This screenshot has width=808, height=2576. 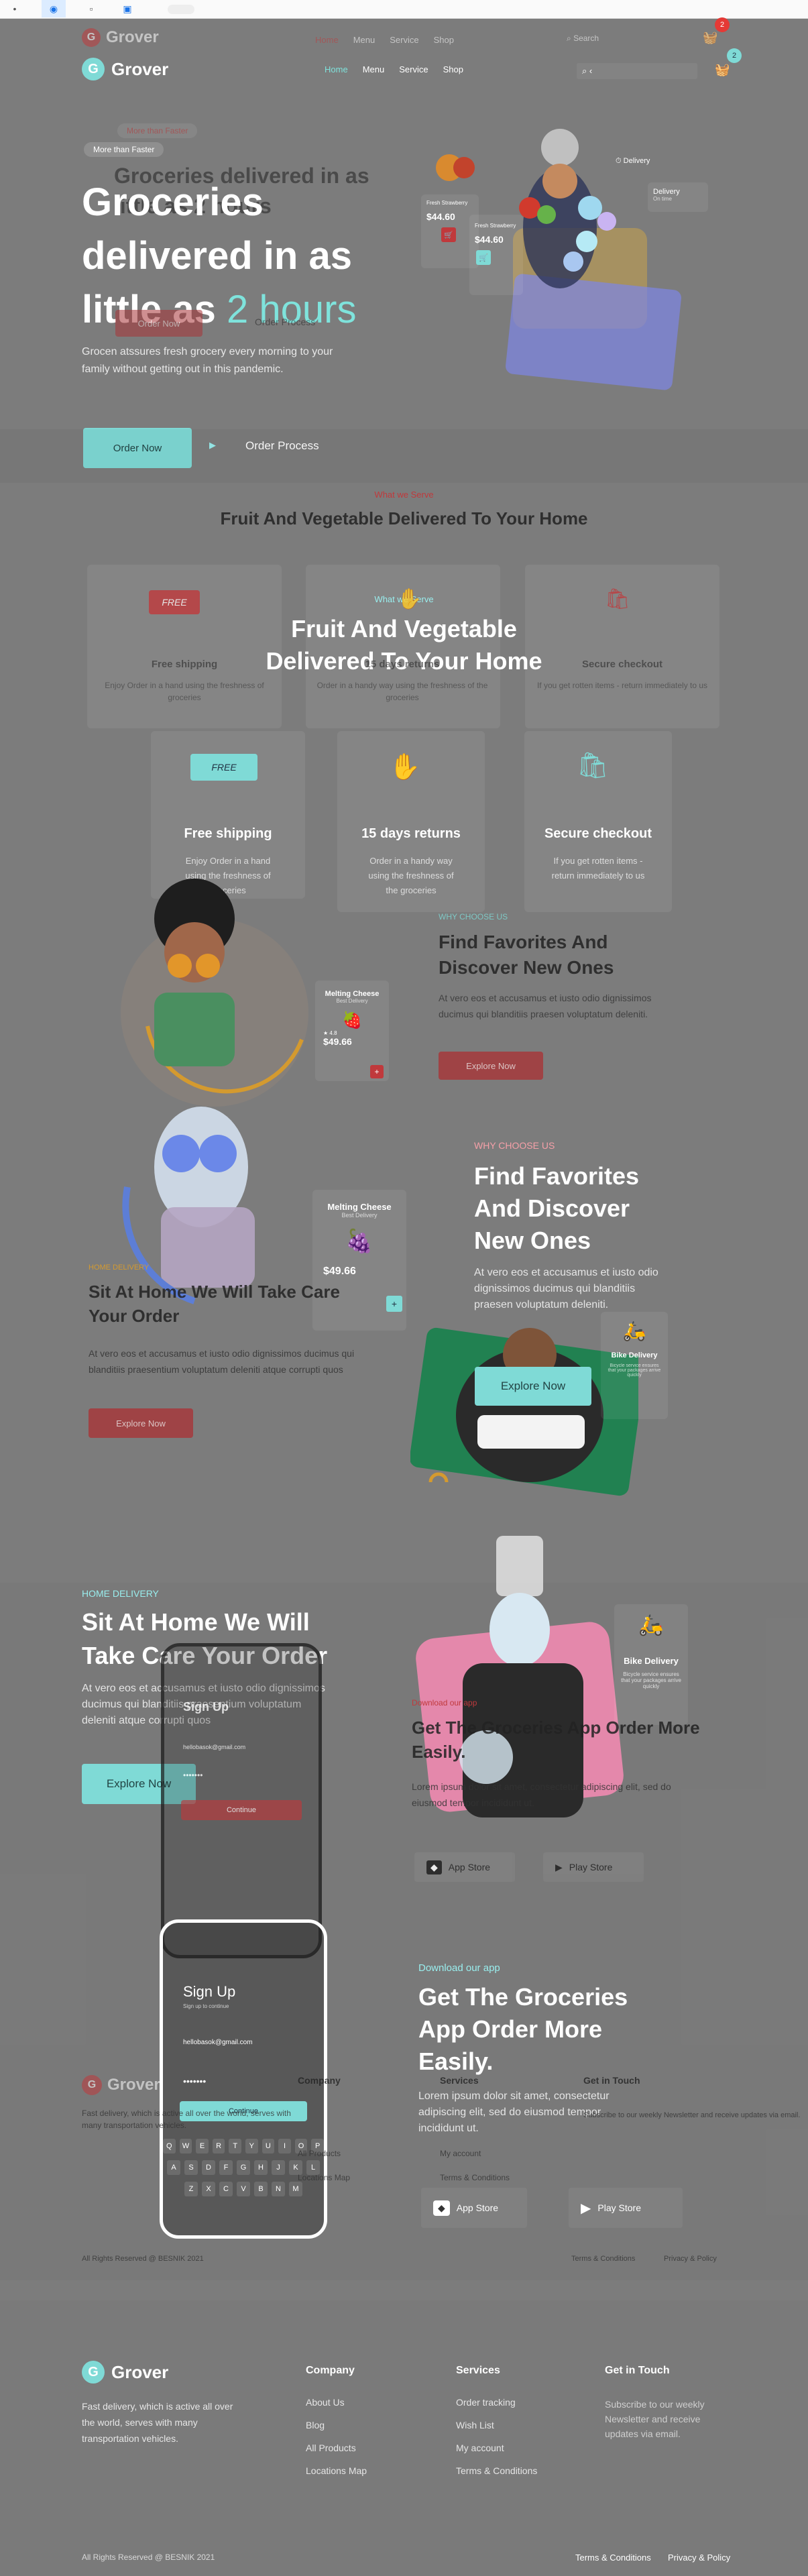 What do you see at coordinates (336, 2425) in the screenshot?
I see `footer-link-blog: Blog` at bounding box center [336, 2425].